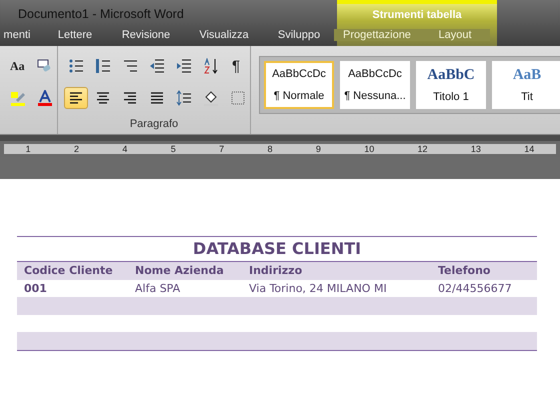 Image resolution: width=560 pixels, height=400 pixels. What do you see at coordinates (423, 149) in the screenshot?
I see `ruler-number: 12` at bounding box center [423, 149].